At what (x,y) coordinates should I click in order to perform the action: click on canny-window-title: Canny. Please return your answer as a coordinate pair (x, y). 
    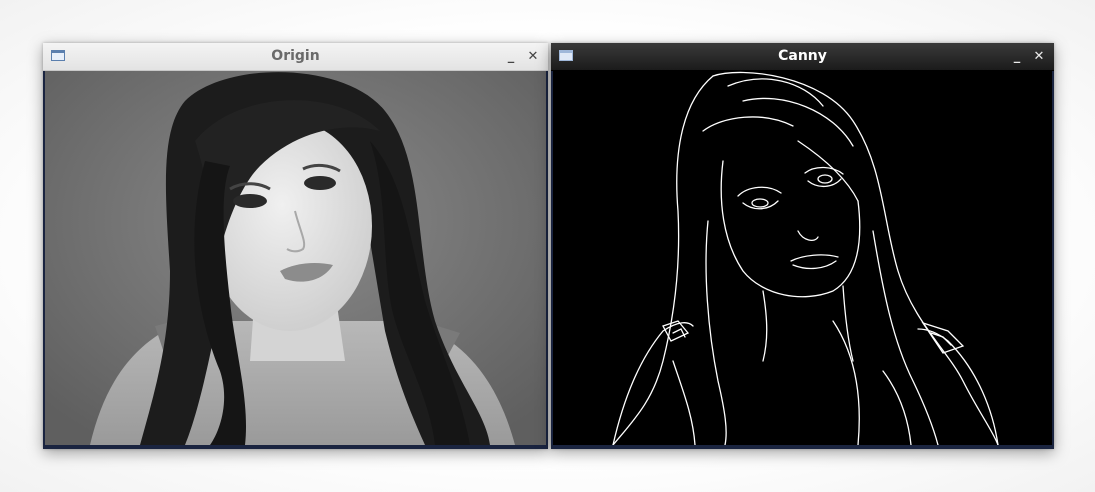
    Looking at the image, I should click on (802, 56).